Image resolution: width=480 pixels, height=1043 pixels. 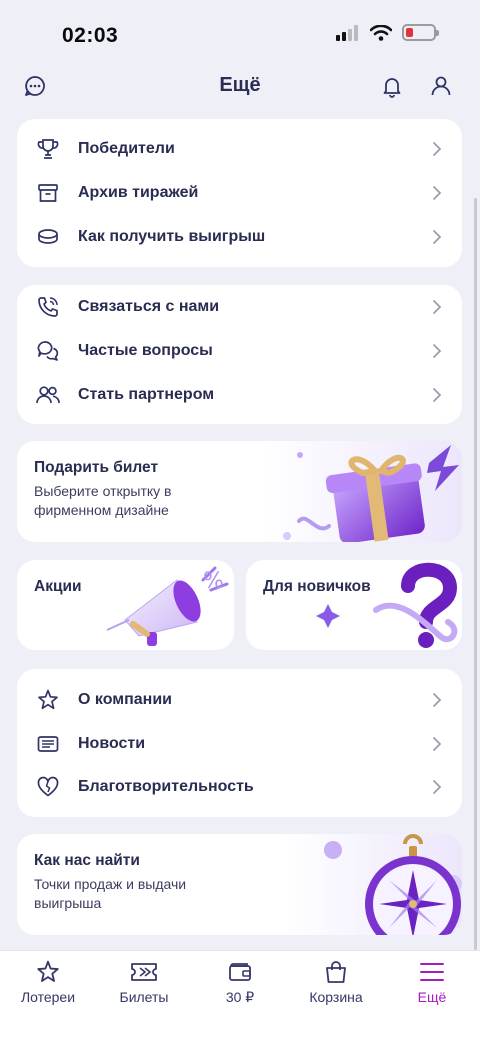 What do you see at coordinates (239, 395) in the screenshot?
I see `menu-item-become-partner: Стать партнером` at bounding box center [239, 395].